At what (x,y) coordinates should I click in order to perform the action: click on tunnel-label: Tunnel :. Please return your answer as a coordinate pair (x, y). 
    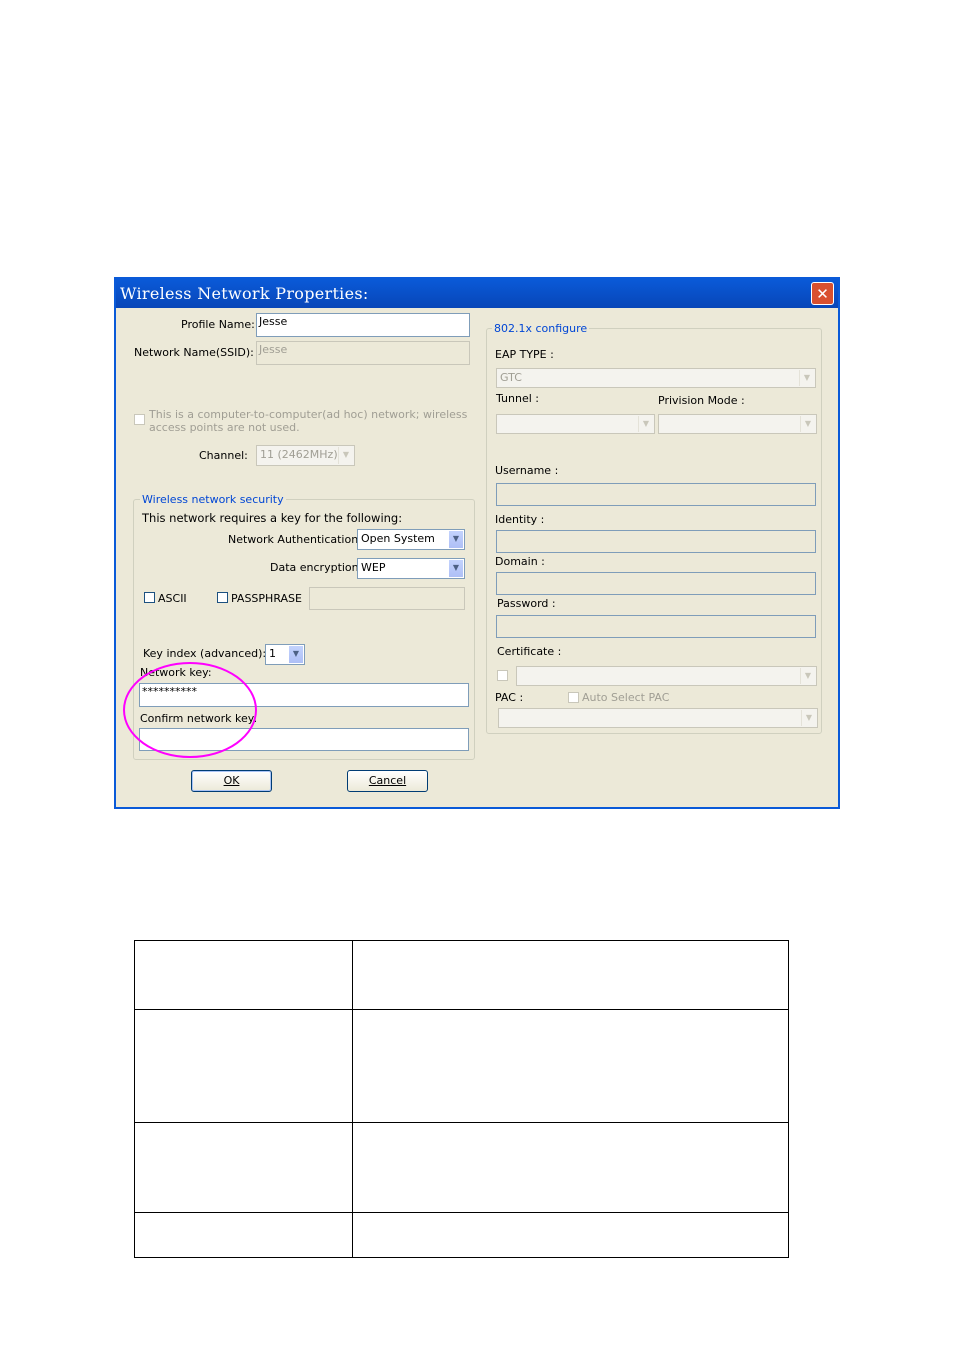
    Looking at the image, I should click on (517, 398).